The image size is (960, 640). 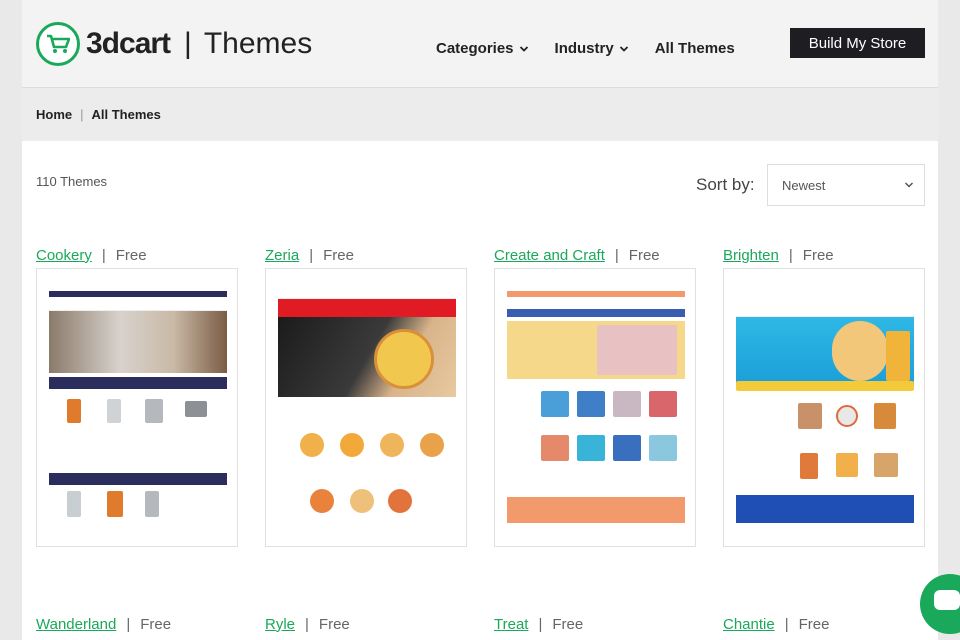 I want to click on theme-card-title: Zeria | Free, so click(x=309, y=255).